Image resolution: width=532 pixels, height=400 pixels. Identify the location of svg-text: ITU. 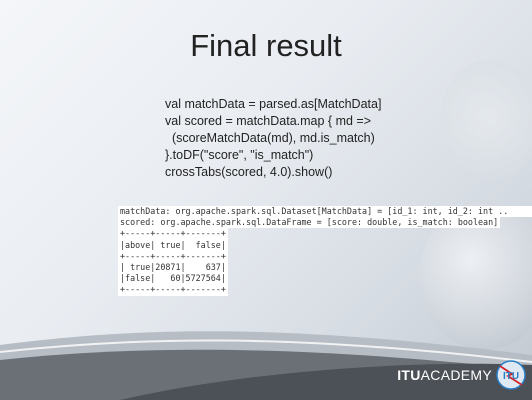
(511, 376).